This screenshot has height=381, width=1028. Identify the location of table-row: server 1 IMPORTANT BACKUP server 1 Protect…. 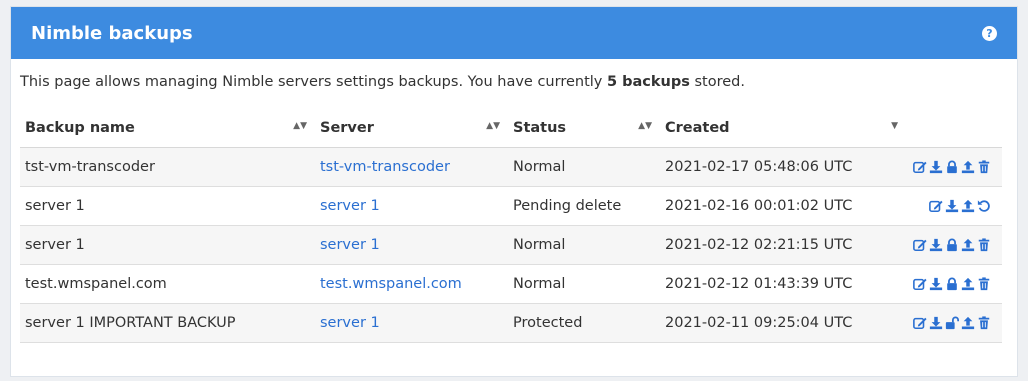
(511, 323).